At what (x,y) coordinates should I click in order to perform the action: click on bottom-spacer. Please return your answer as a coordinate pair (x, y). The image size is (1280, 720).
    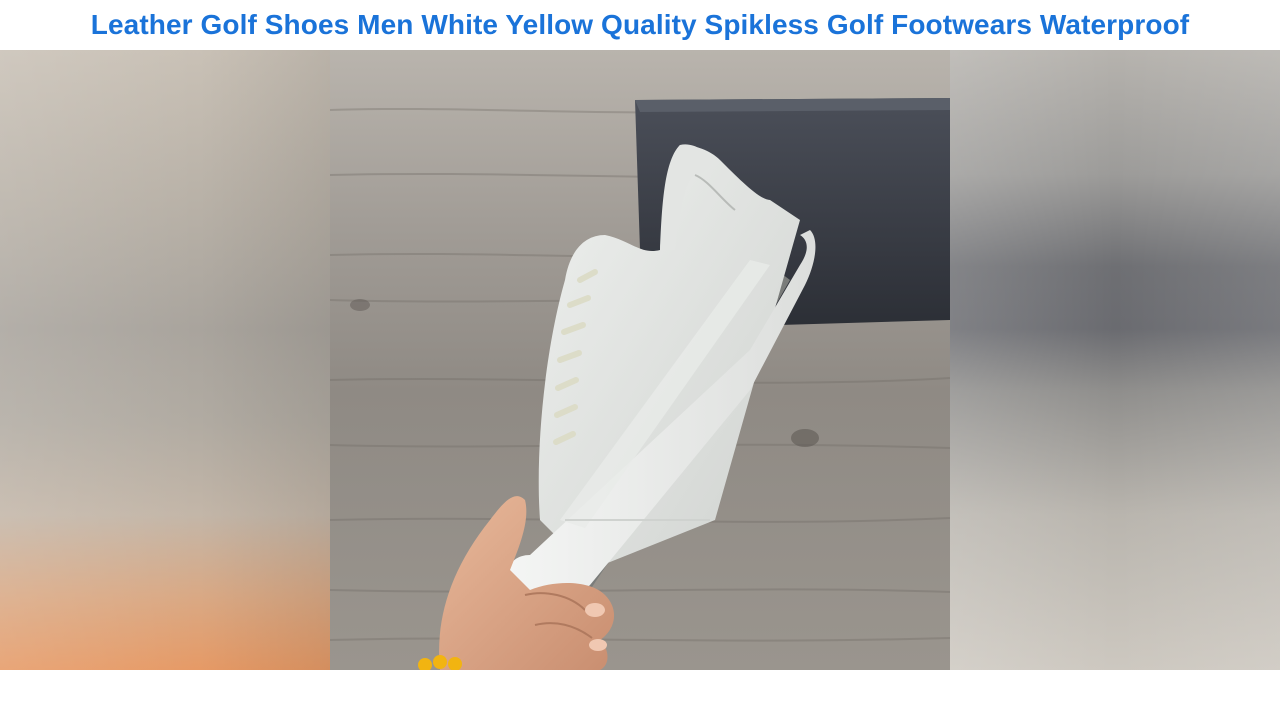
    Looking at the image, I should click on (640, 695).